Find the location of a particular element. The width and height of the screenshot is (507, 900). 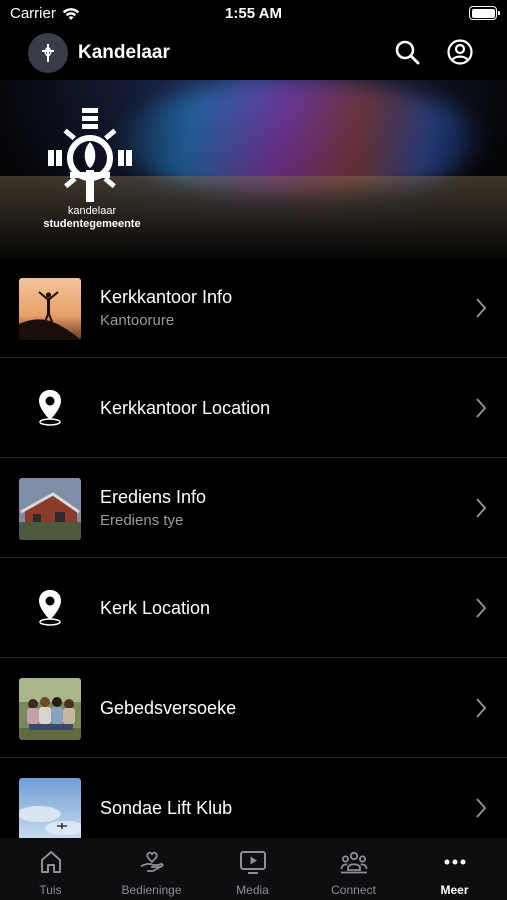

tab-bar: Tuis Bedieninge Media Connect Meer is located at coordinates (253, 869).